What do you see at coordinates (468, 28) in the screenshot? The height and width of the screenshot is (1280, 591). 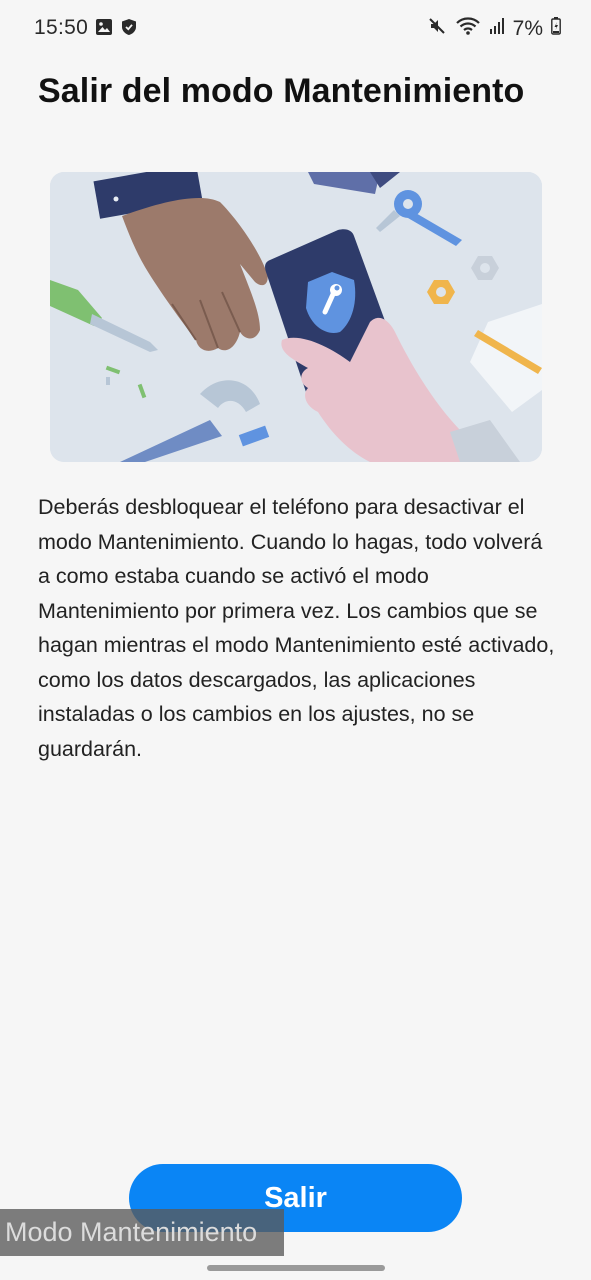 I see `wifi-icon` at bounding box center [468, 28].